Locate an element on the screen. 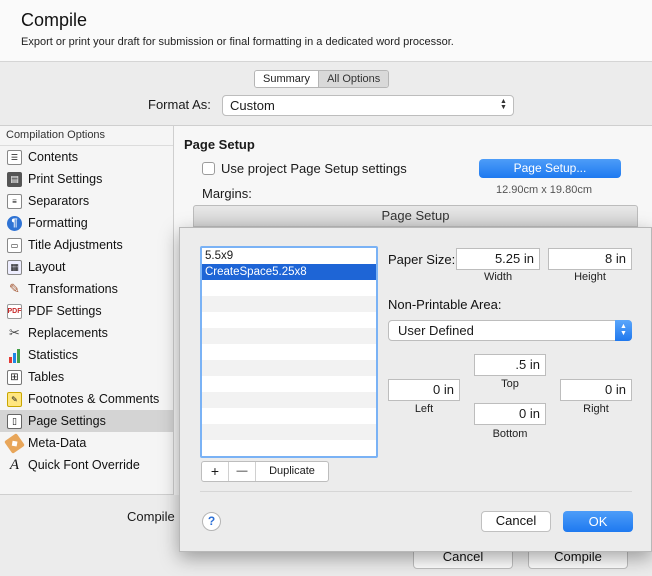 The width and height of the screenshot is (652, 576). add-button: + is located at coordinates (215, 471).